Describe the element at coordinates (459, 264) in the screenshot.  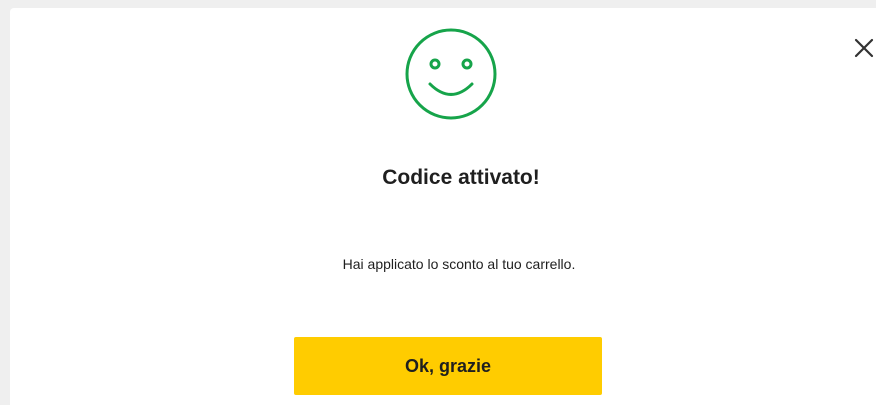
I see `dialog-message: Hai applicato lo sconto al tuo carrello.` at that location.